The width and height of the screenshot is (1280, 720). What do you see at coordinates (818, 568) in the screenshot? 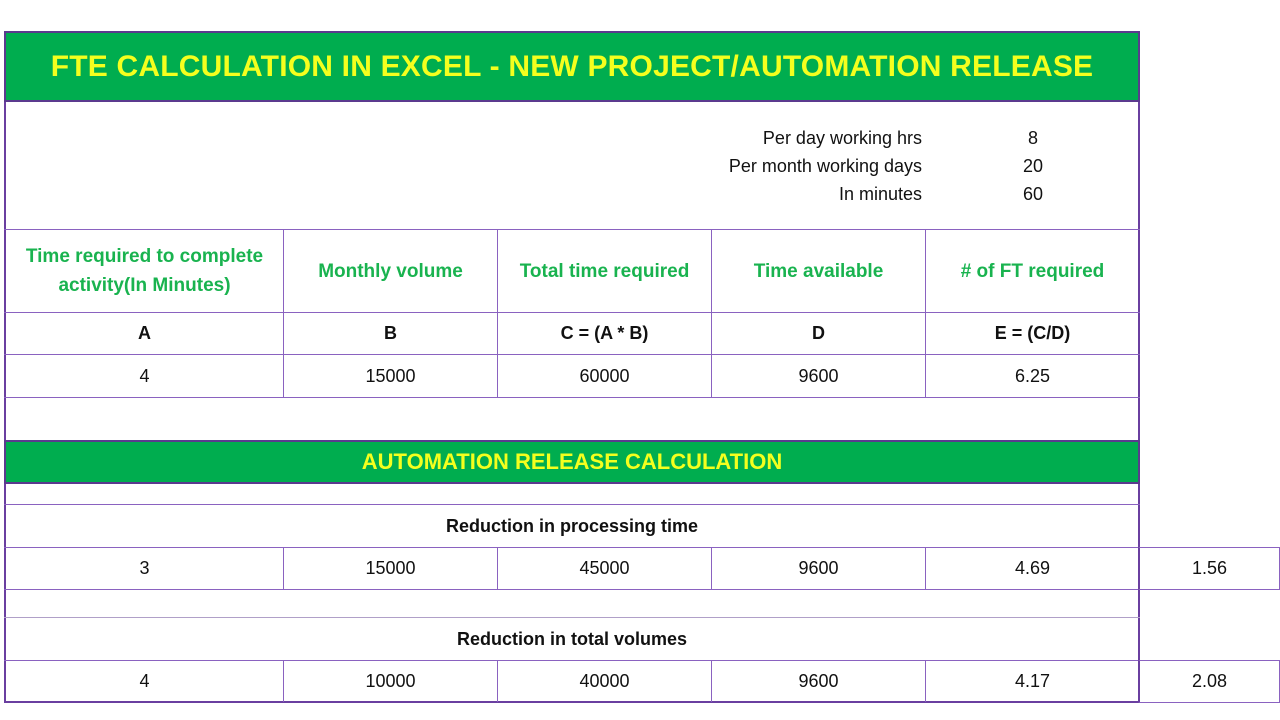
I see `scenario1-cell-time-available: 9600` at bounding box center [818, 568].